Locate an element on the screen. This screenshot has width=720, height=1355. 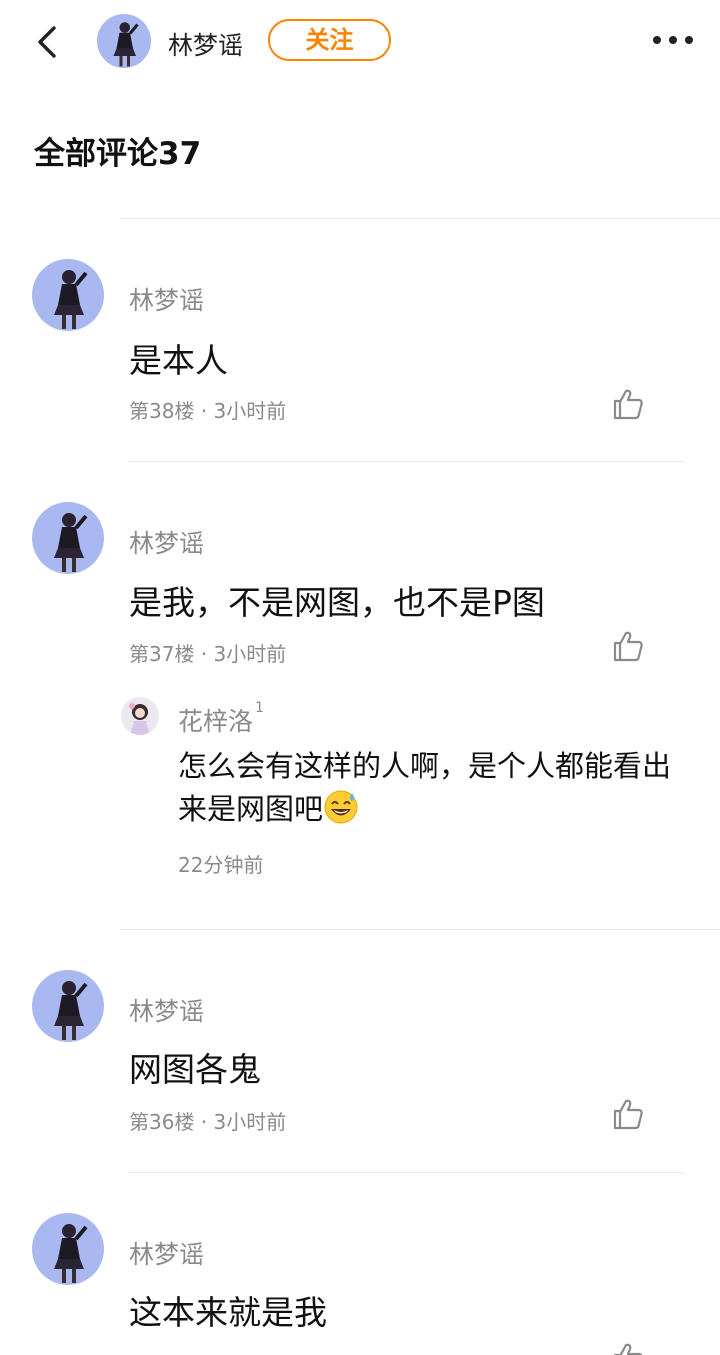
more-dots-icon is located at coordinates (673, 40).